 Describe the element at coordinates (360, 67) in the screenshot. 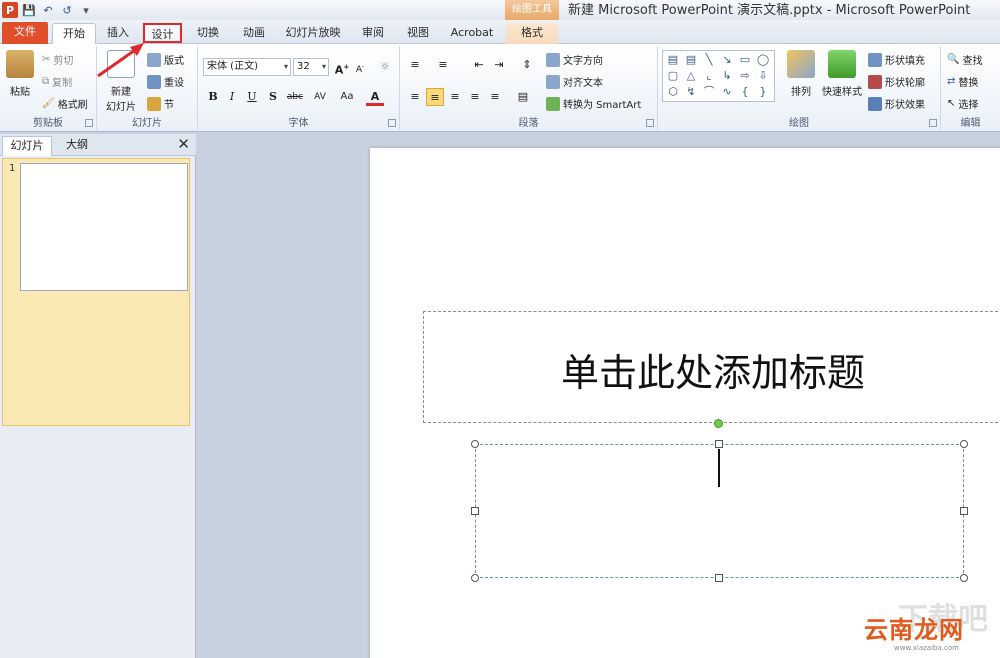

I see `shrink-font-icon: A-` at that location.